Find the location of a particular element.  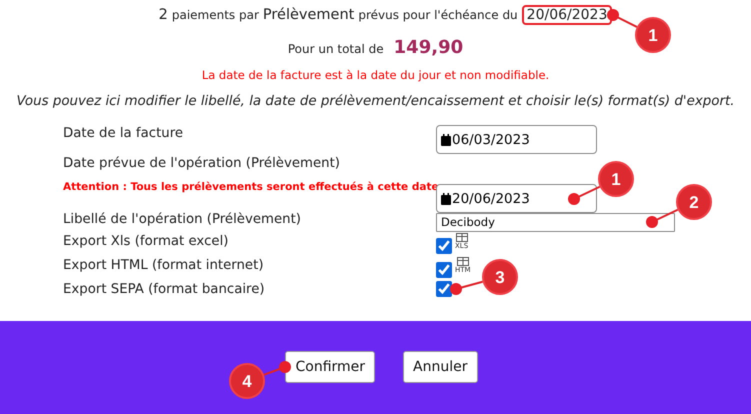

callout-badge: 3 is located at coordinates (500, 277).